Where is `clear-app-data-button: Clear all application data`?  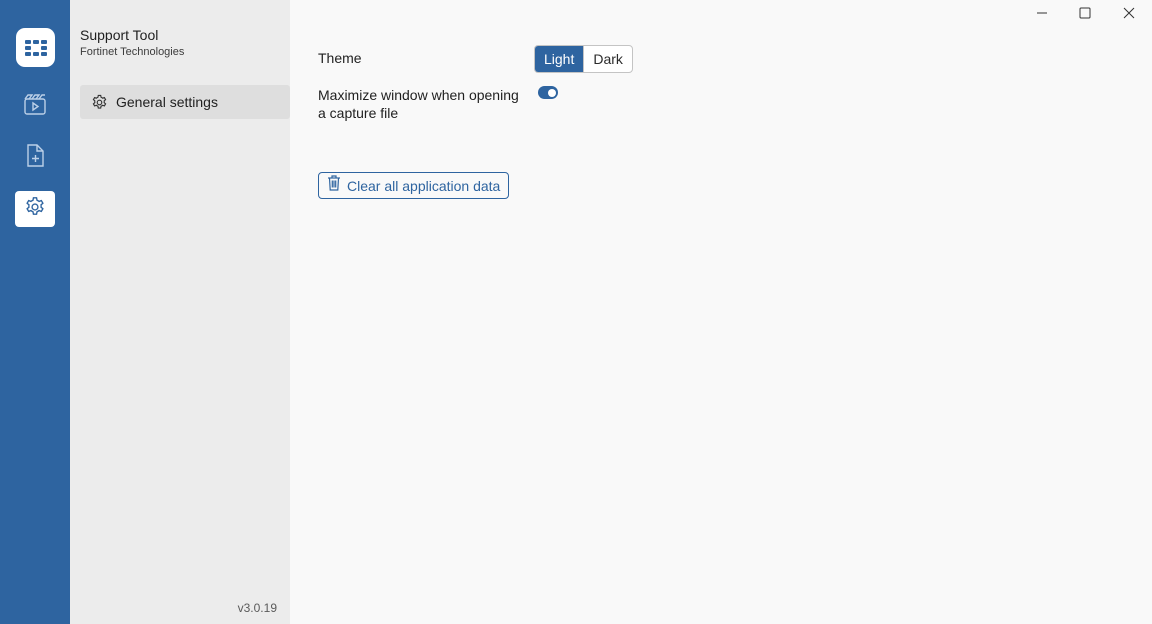 clear-app-data-button: Clear all application data is located at coordinates (414, 185).